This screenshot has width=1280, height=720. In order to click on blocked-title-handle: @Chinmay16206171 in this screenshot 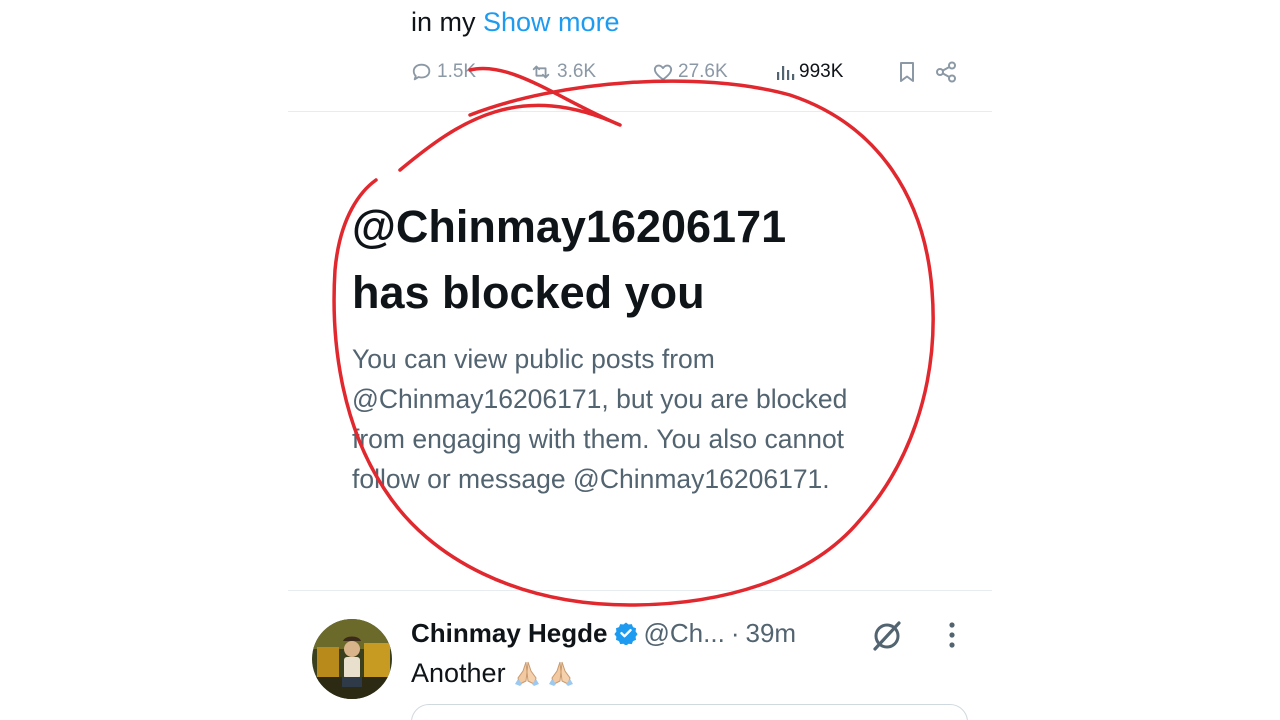, I will do `click(569, 226)`.